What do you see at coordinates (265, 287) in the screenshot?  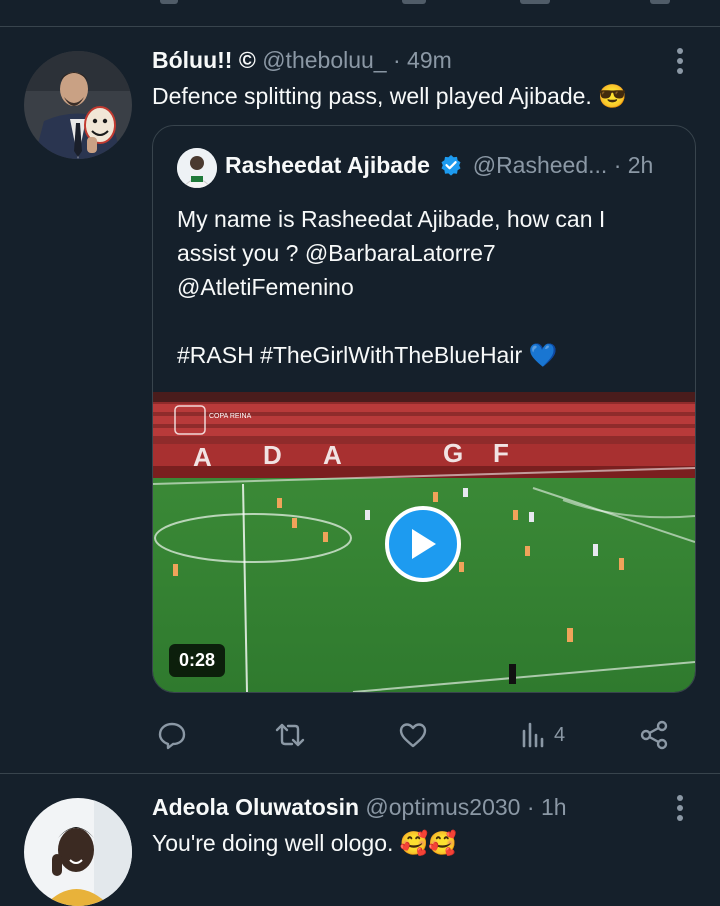 I see `quoted-text-line: @AtletiFemenino` at bounding box center [265, 287].